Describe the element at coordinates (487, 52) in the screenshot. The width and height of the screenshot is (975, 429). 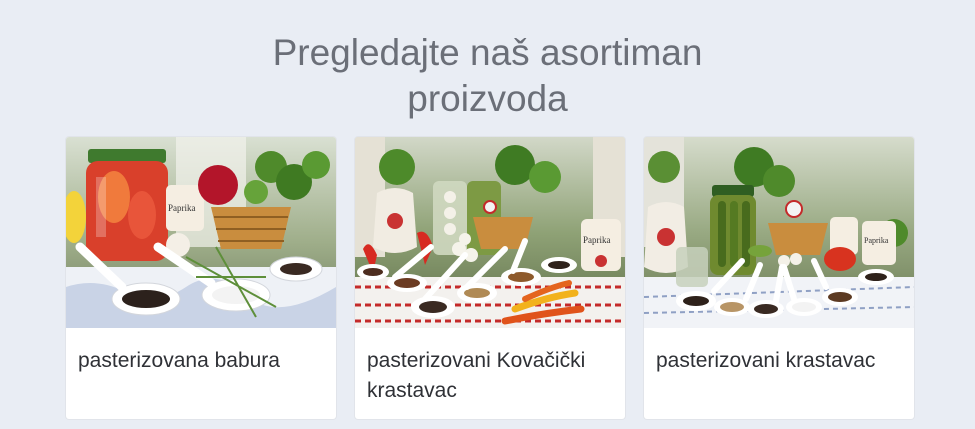
I see `section-title-line-1: Pregledajte naš asortiman` at that location.